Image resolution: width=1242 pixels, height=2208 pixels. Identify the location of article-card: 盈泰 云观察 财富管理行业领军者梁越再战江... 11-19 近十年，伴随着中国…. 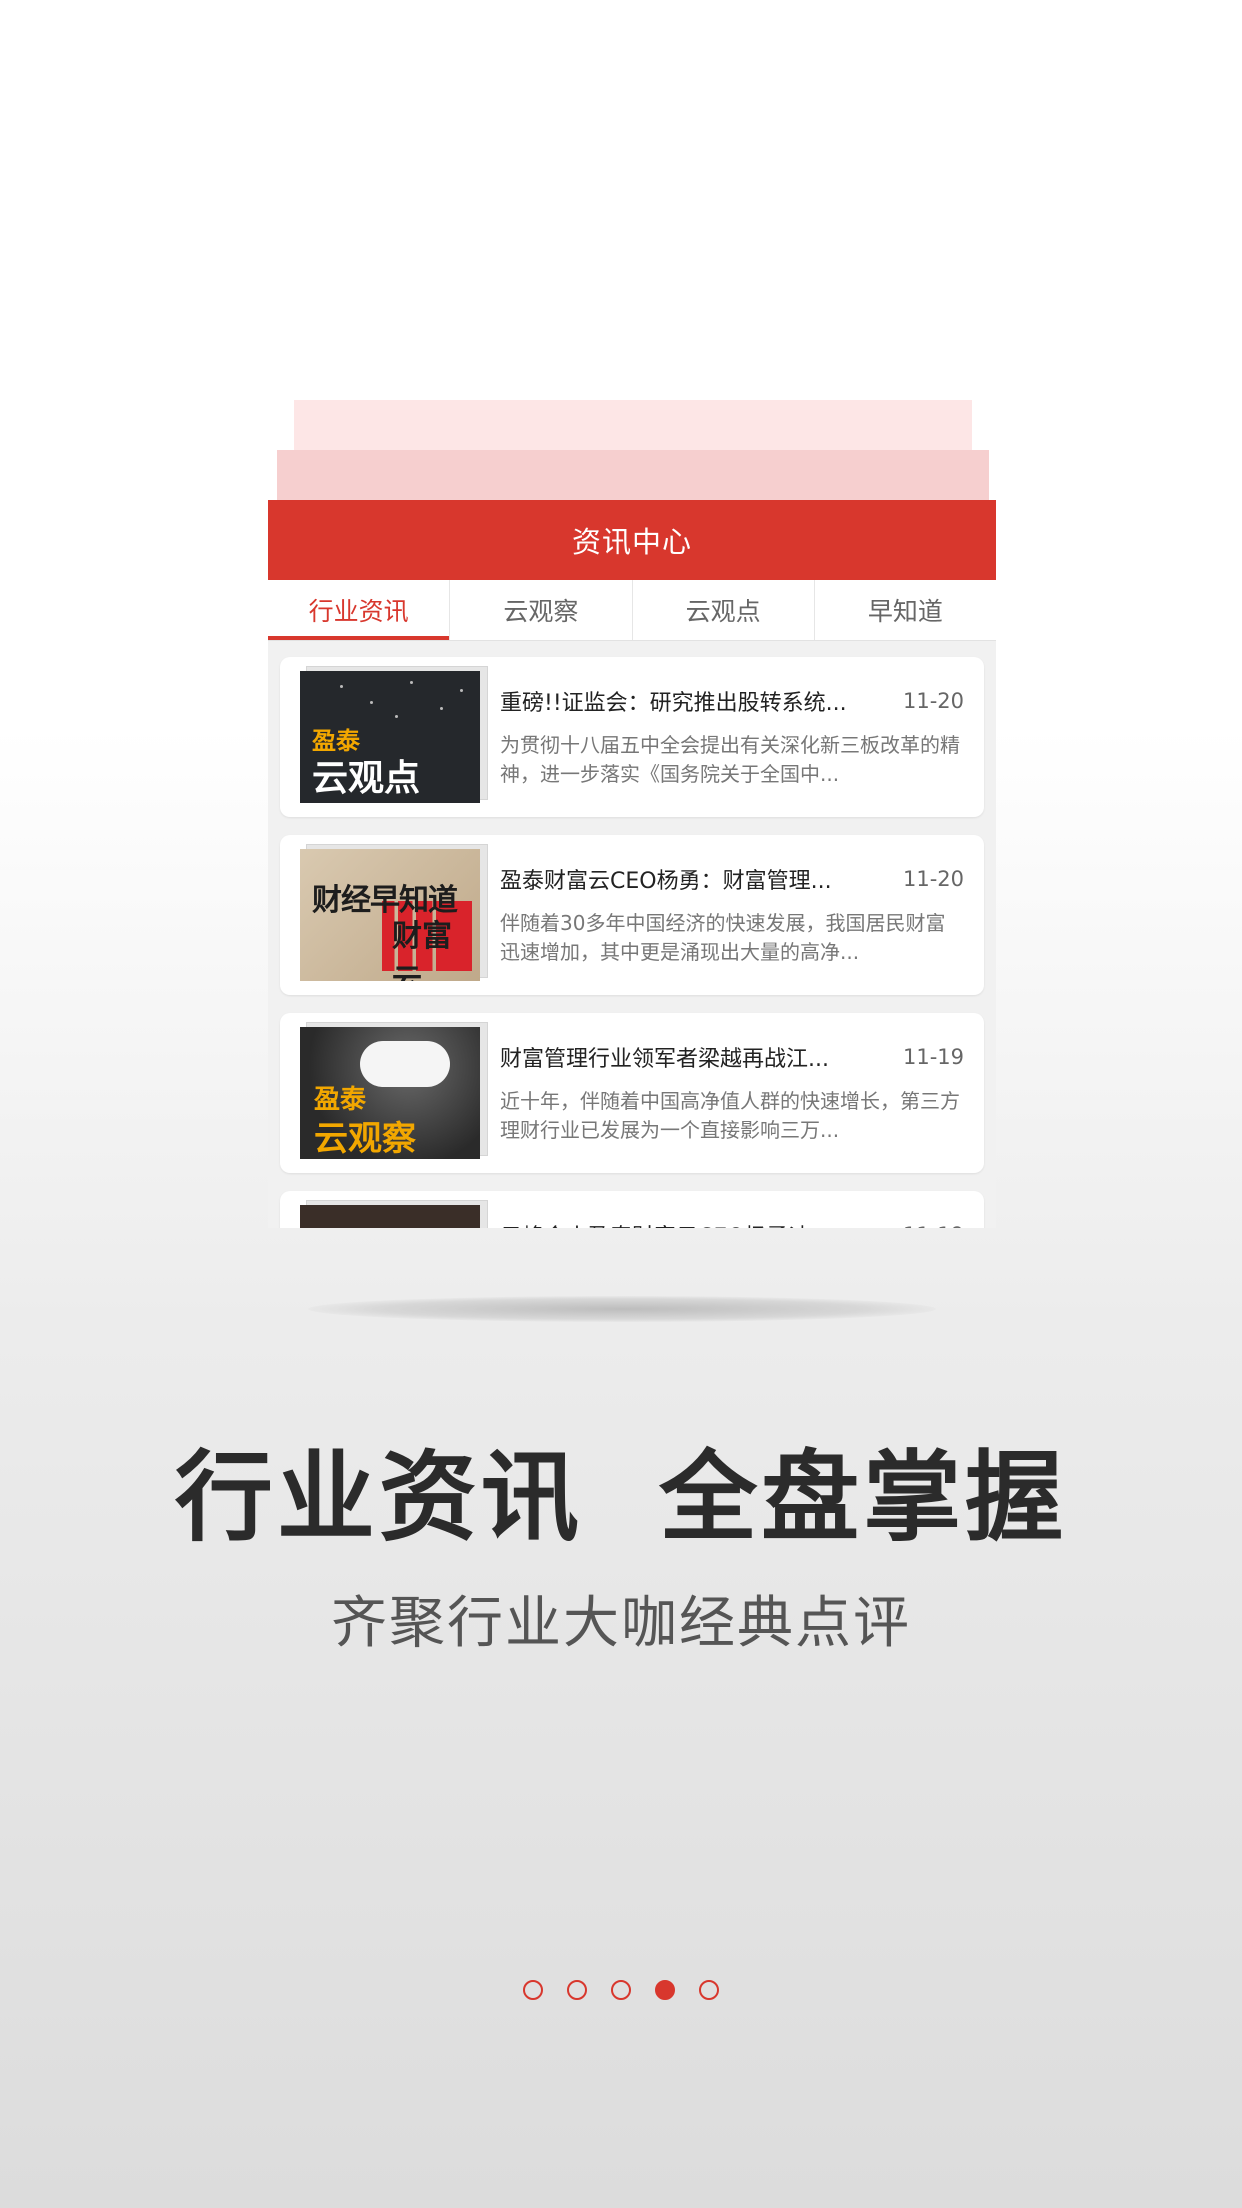
(632, 1093).